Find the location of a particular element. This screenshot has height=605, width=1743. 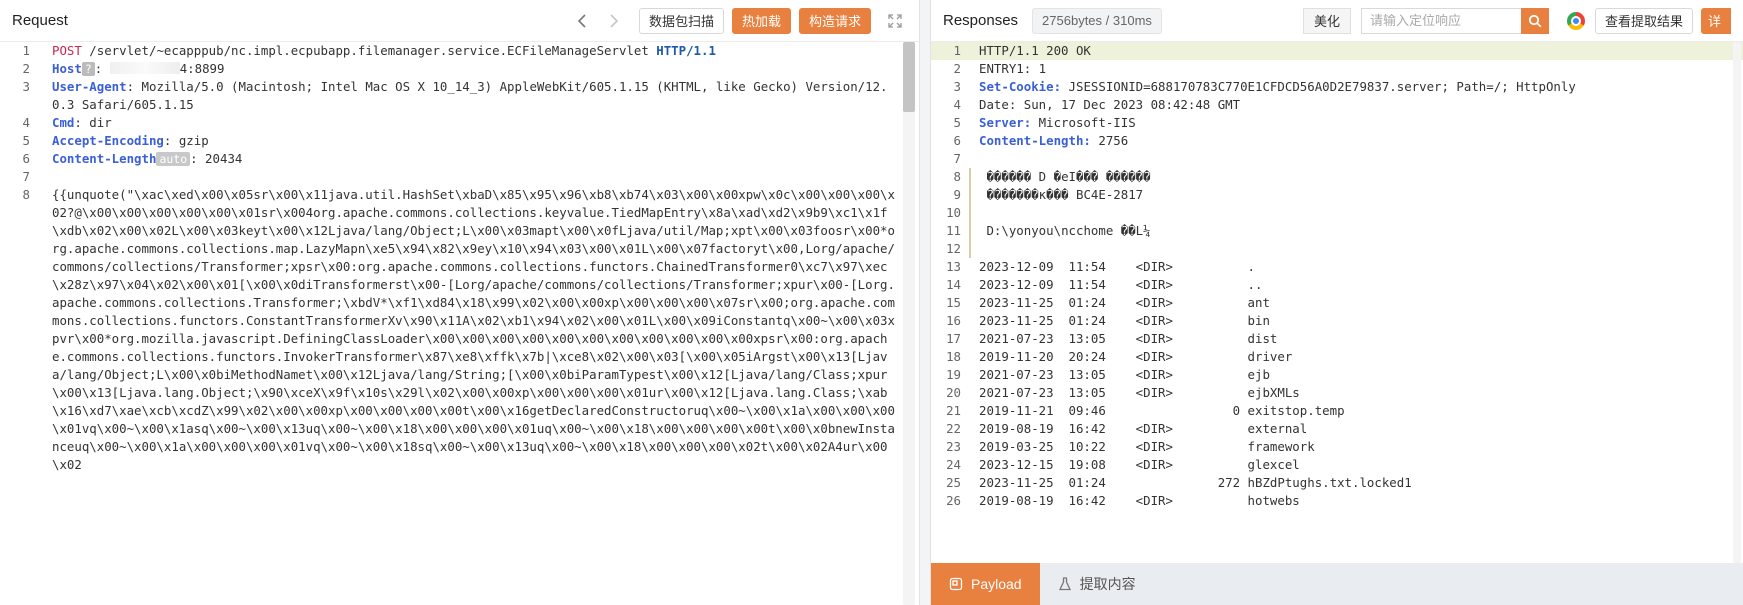

tab-payload-label: Payload is located at coordinates (996, 584).